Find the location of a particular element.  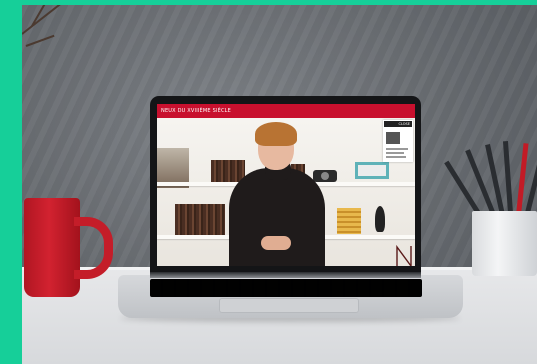

thumbnail-image is located at coordinates (393, 138).